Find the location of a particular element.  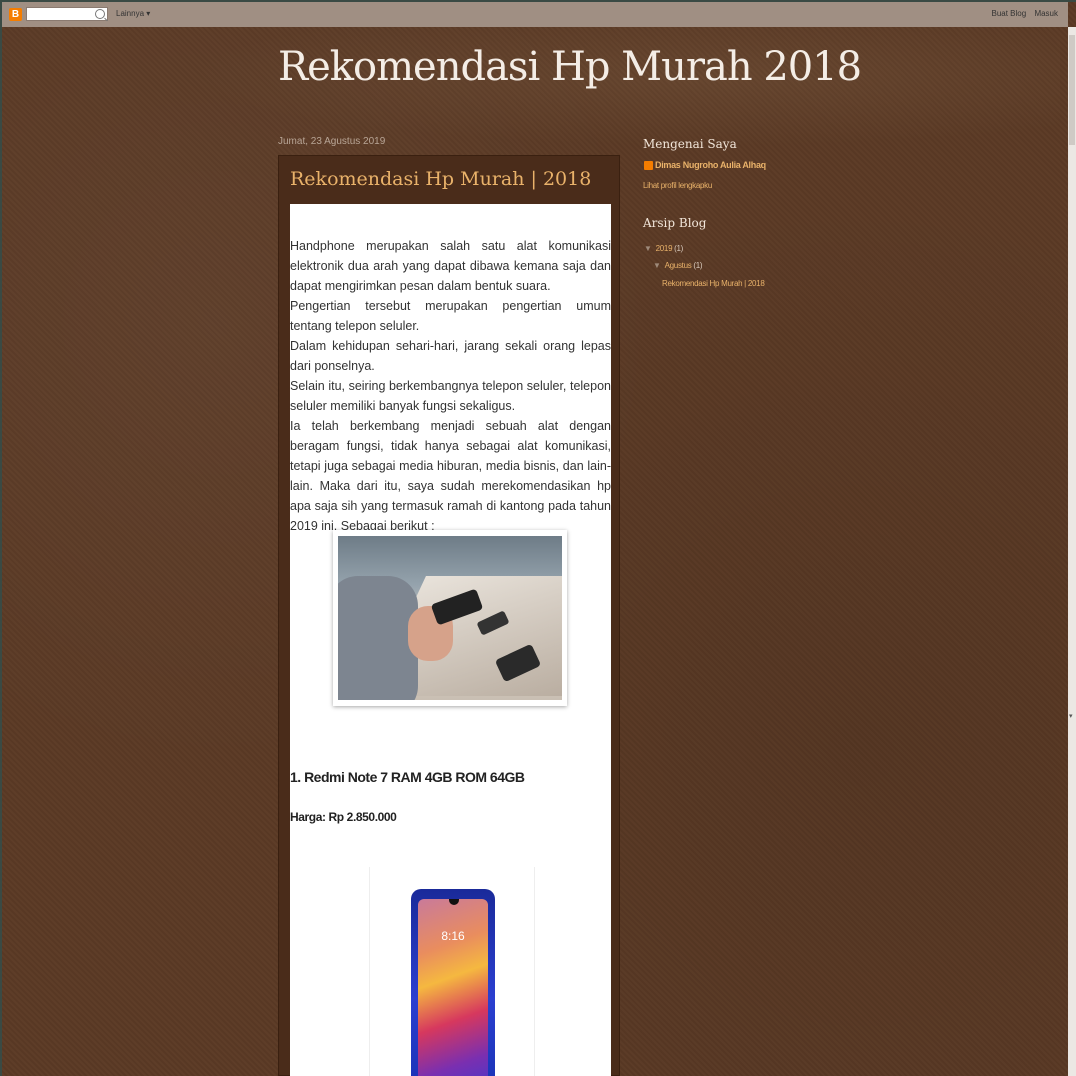

scrollbar-thumb is located at coordinates (1072, 90).